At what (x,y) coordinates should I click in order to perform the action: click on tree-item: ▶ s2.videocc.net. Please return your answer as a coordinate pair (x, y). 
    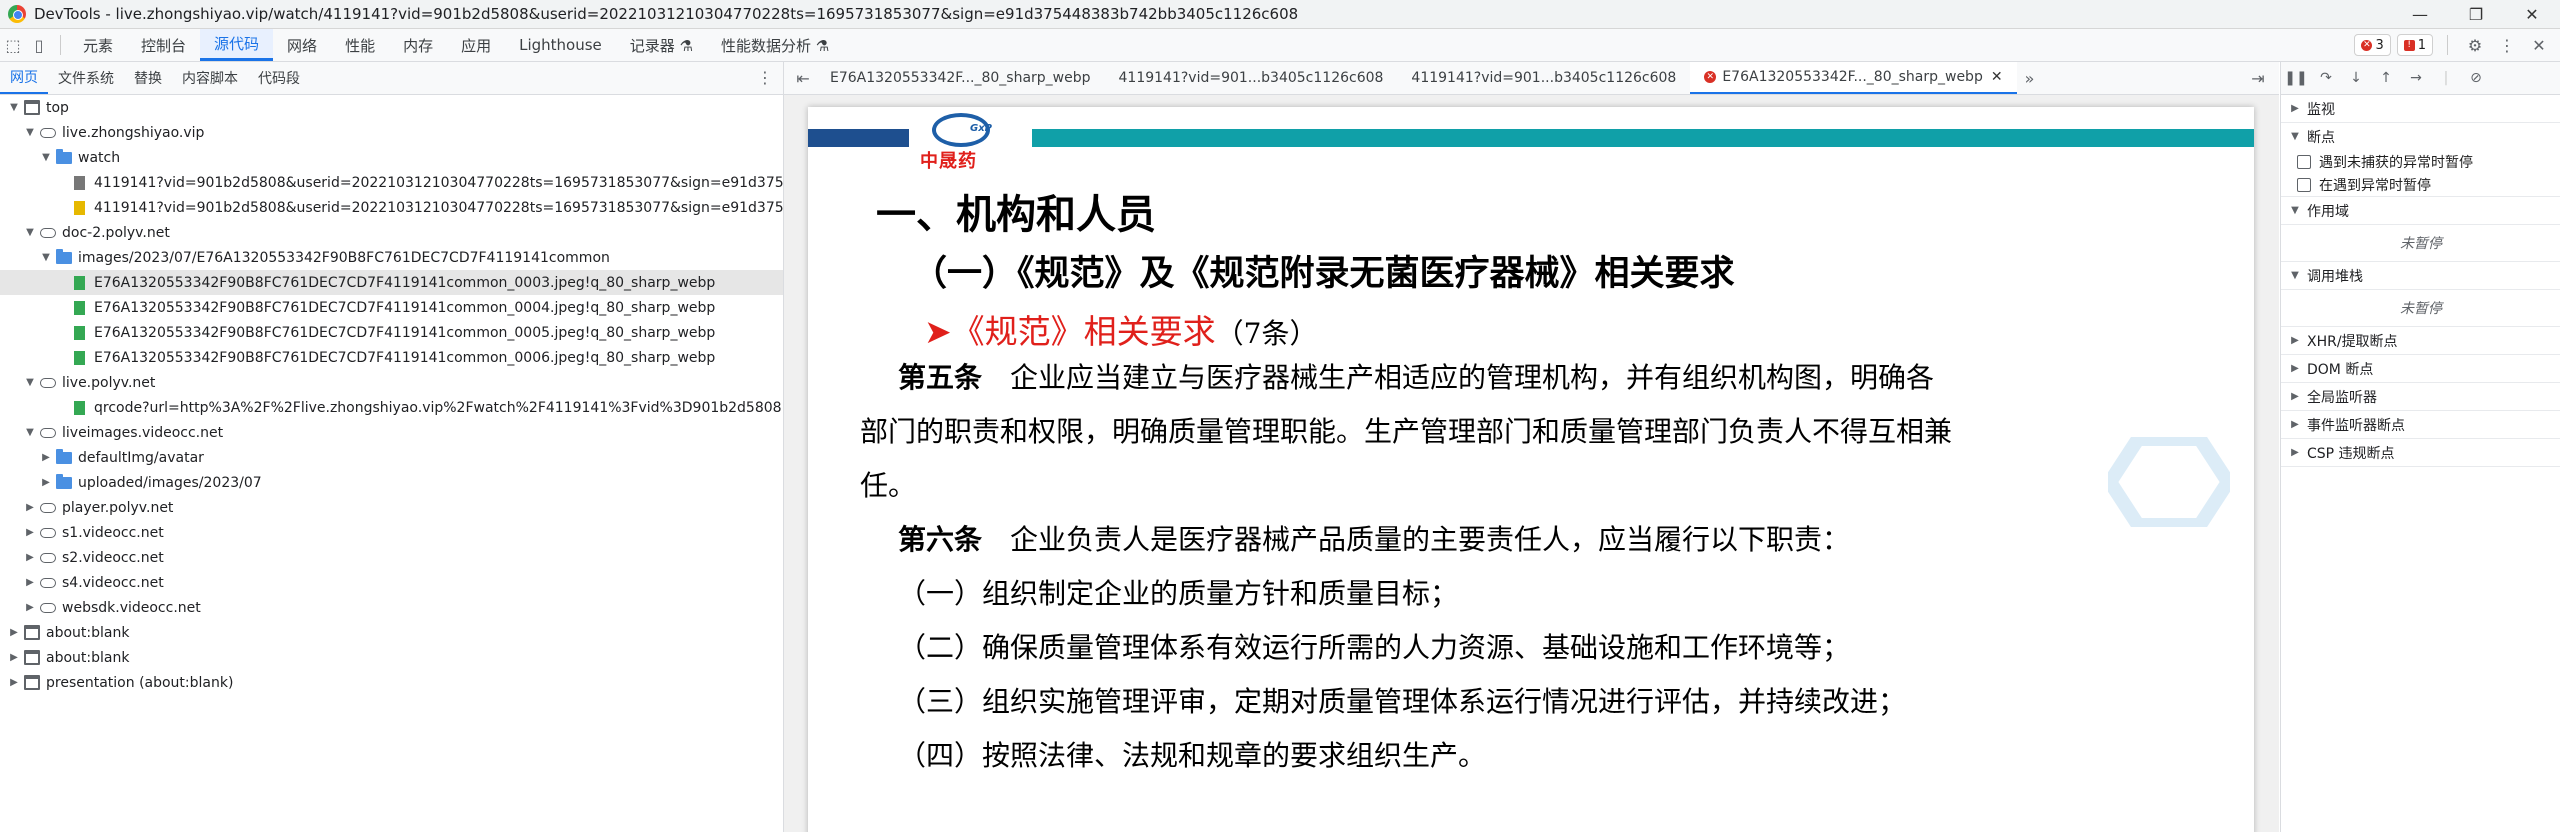
    Looking at the image, I should click on (391, 557).